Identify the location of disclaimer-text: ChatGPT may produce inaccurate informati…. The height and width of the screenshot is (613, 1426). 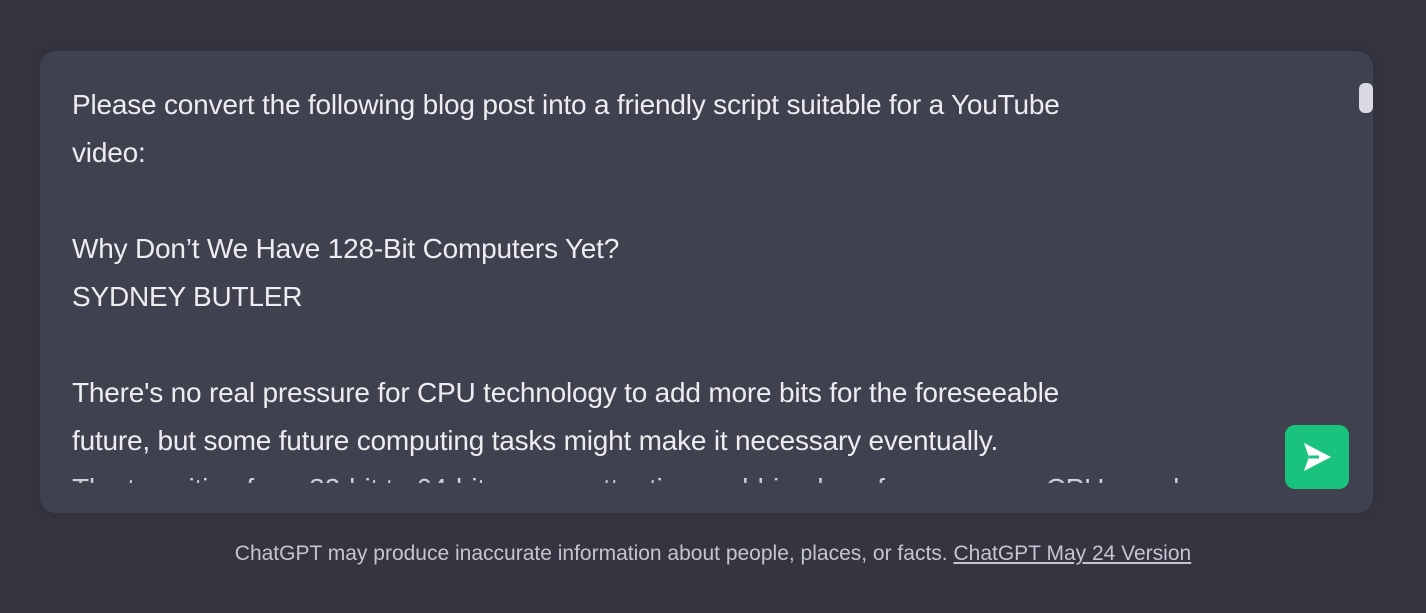
(591, 553).